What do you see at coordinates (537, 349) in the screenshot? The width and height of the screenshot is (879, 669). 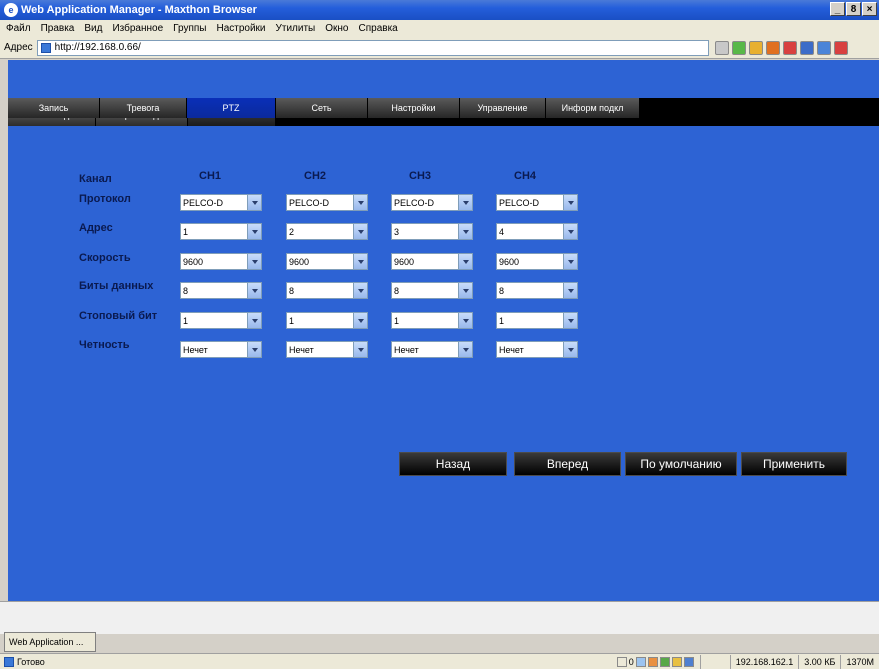 I see `parity-select-ch4: Нечет` at bounding box center [537, 349].